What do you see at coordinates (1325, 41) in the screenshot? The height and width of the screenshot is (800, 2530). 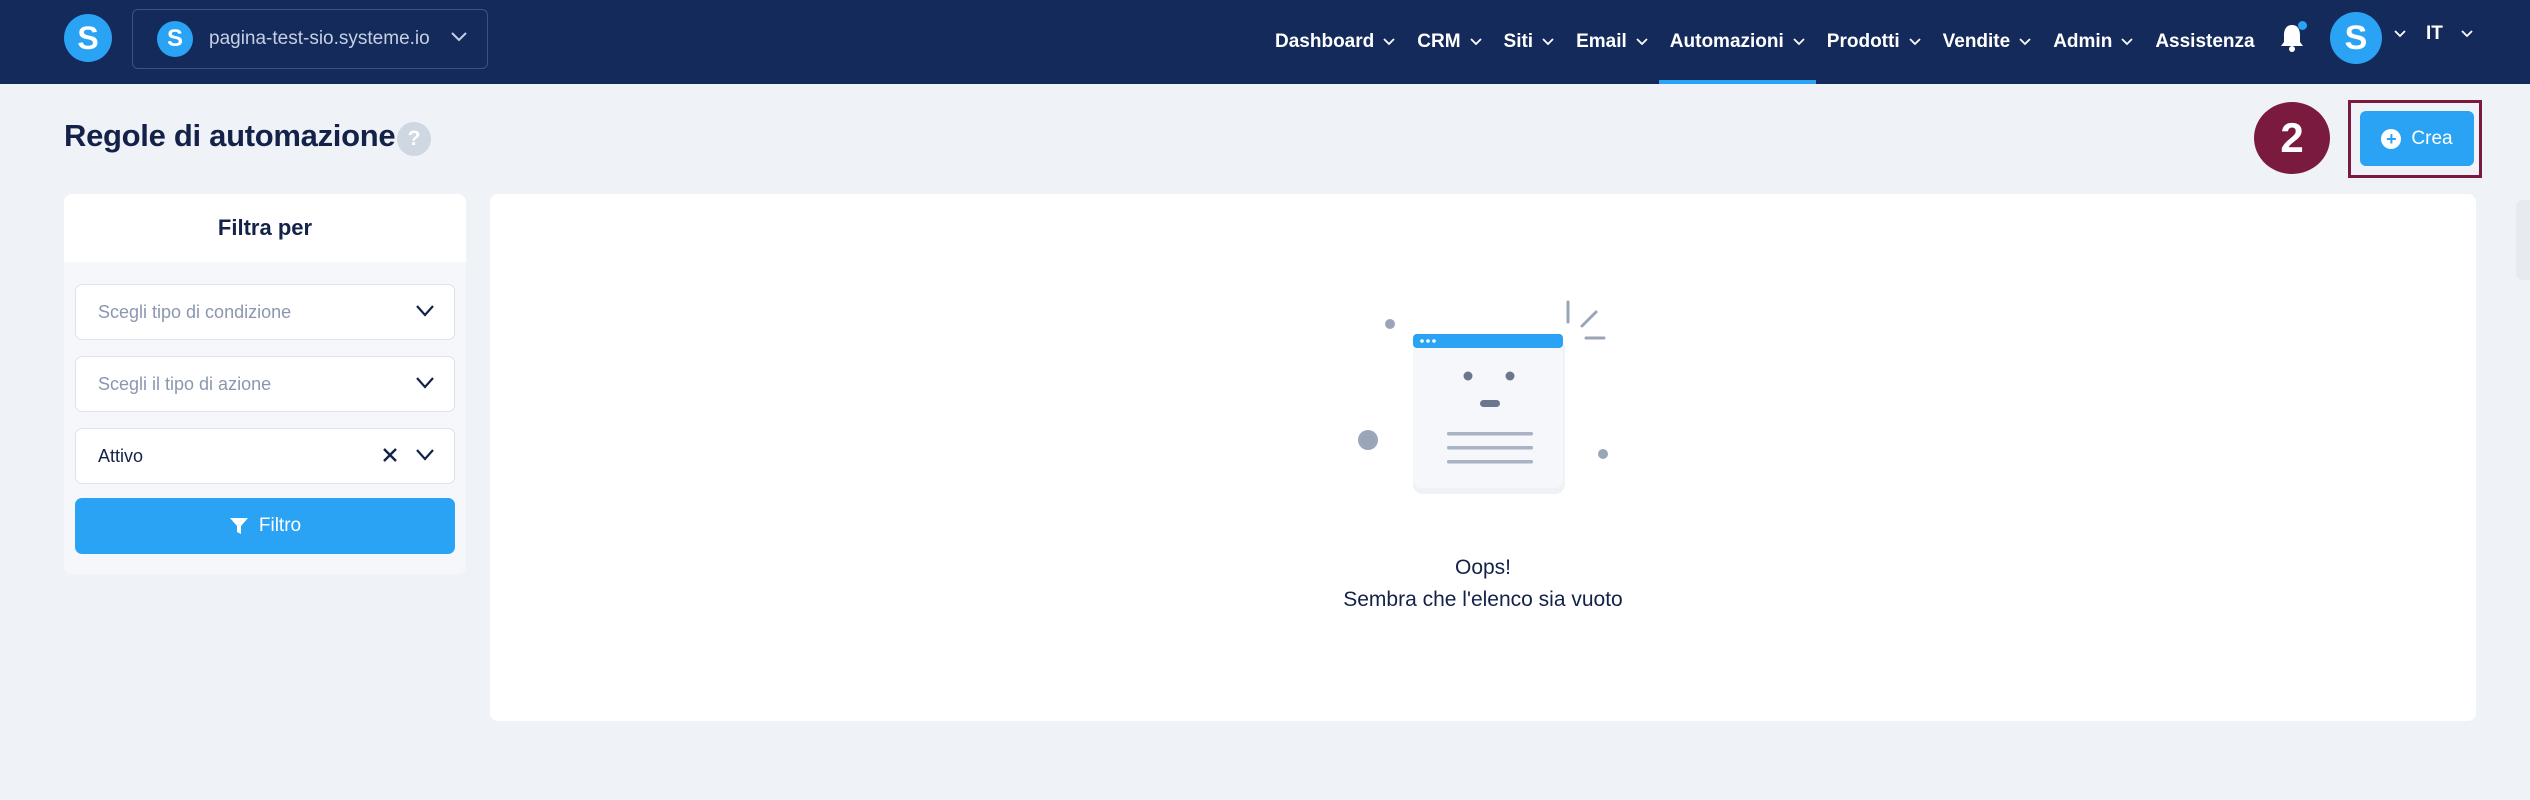 I see `nav-label: Dashboard` at bounding box center [1325, 41].